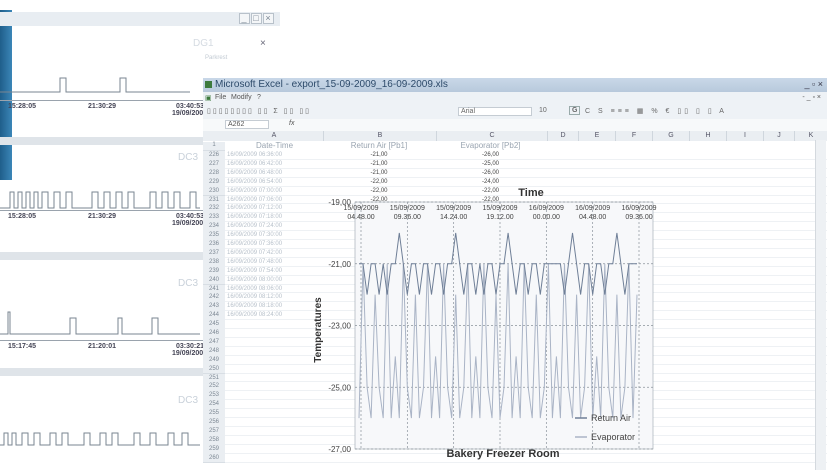 This screenshot has height=472, width=827. What do you see at coordinates (499, 217) in the screenshot?
I see `x-tick-label: 19.12.00` at bounding box center [499, 217].